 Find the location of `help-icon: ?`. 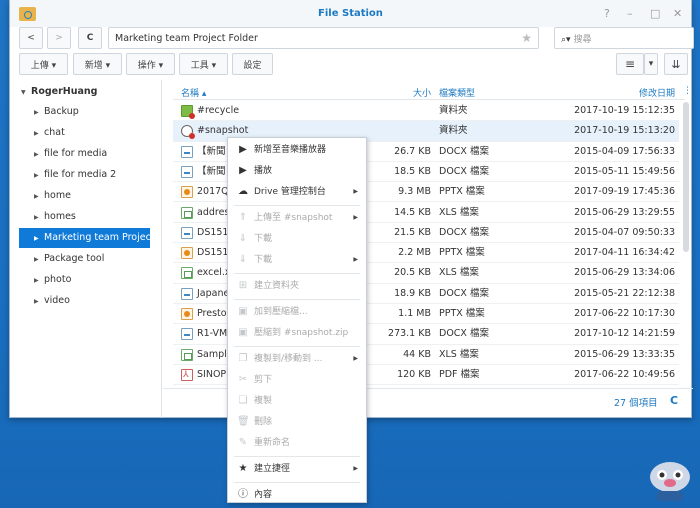

help-icon: ? is located at coordinates (607, 13).